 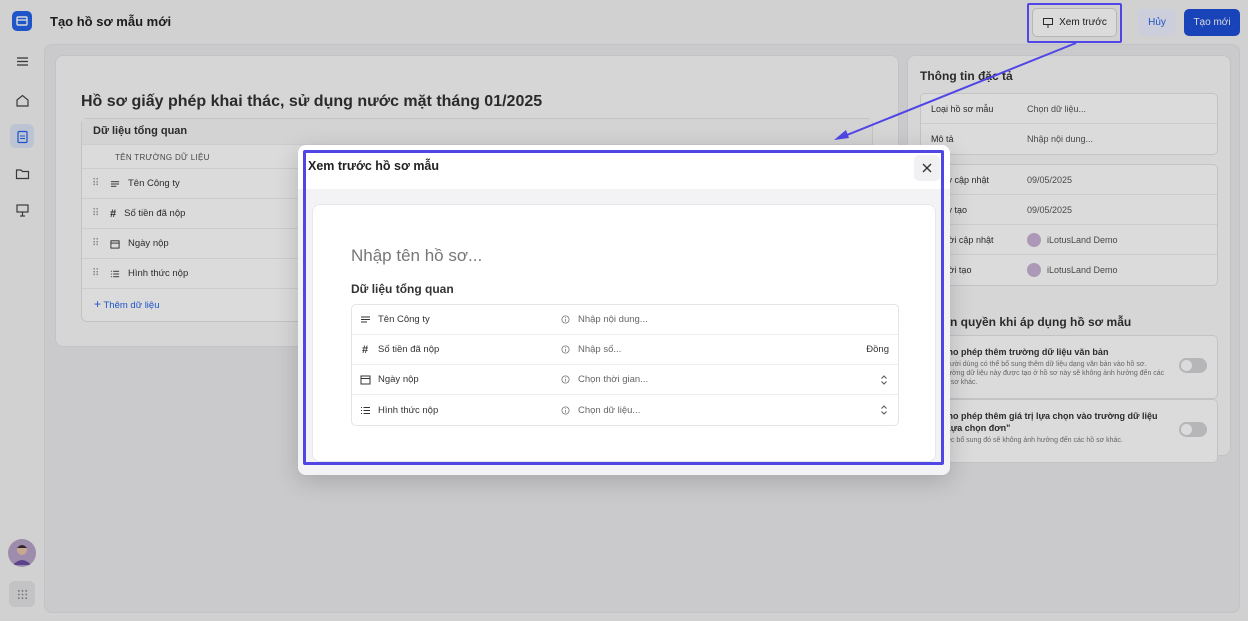 I want to click on preview-button-highlight, so click(x=1074, y=23).